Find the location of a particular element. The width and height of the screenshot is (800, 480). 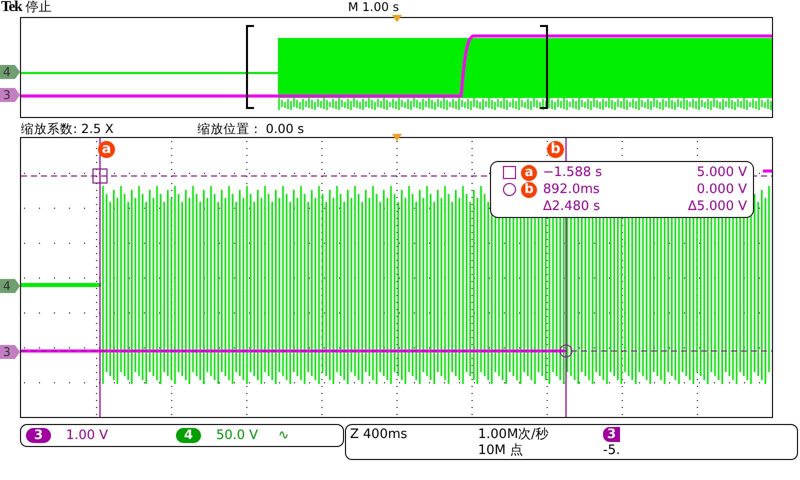

brand-logo: Tek is located at coordinates (11, 7).